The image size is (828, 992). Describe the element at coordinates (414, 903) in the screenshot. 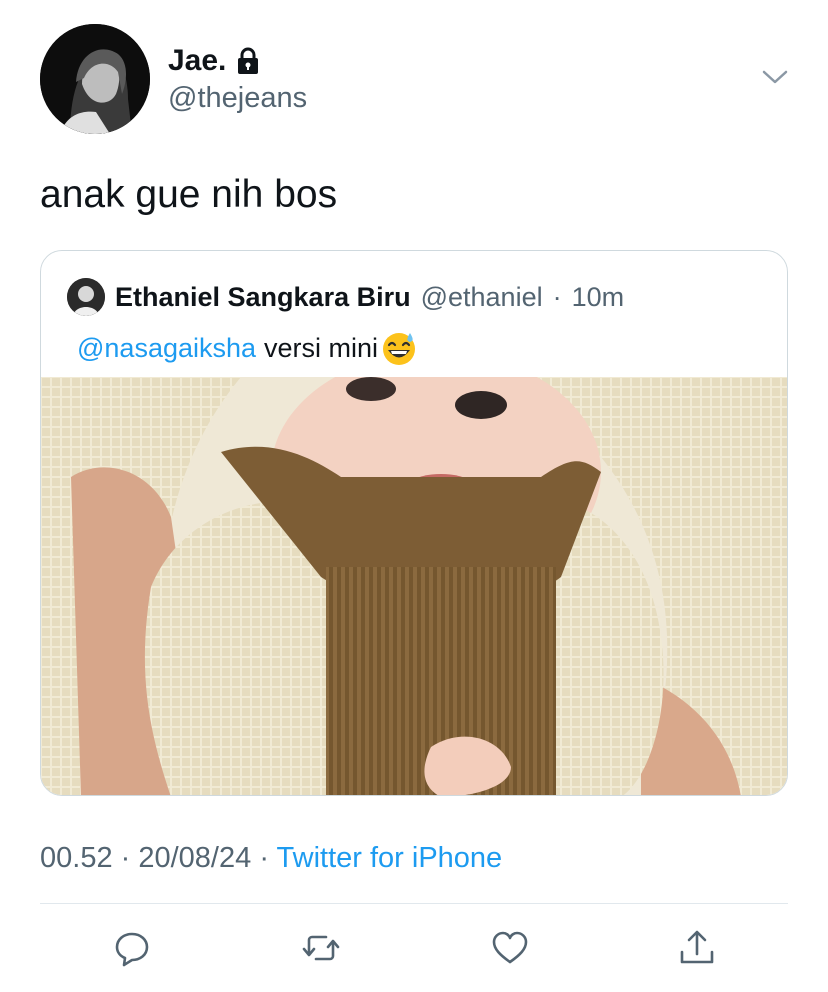

I see `divider` at that location.